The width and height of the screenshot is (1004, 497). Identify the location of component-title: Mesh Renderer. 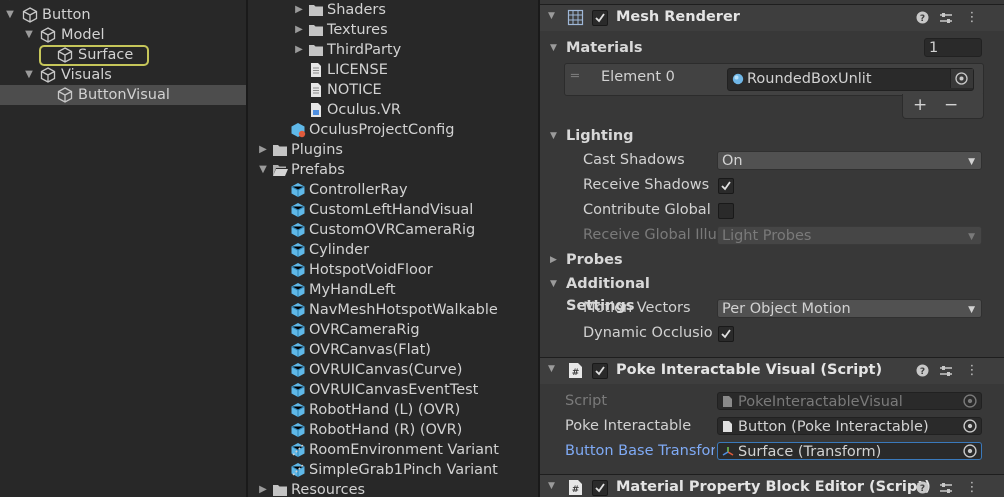
(678, 17).